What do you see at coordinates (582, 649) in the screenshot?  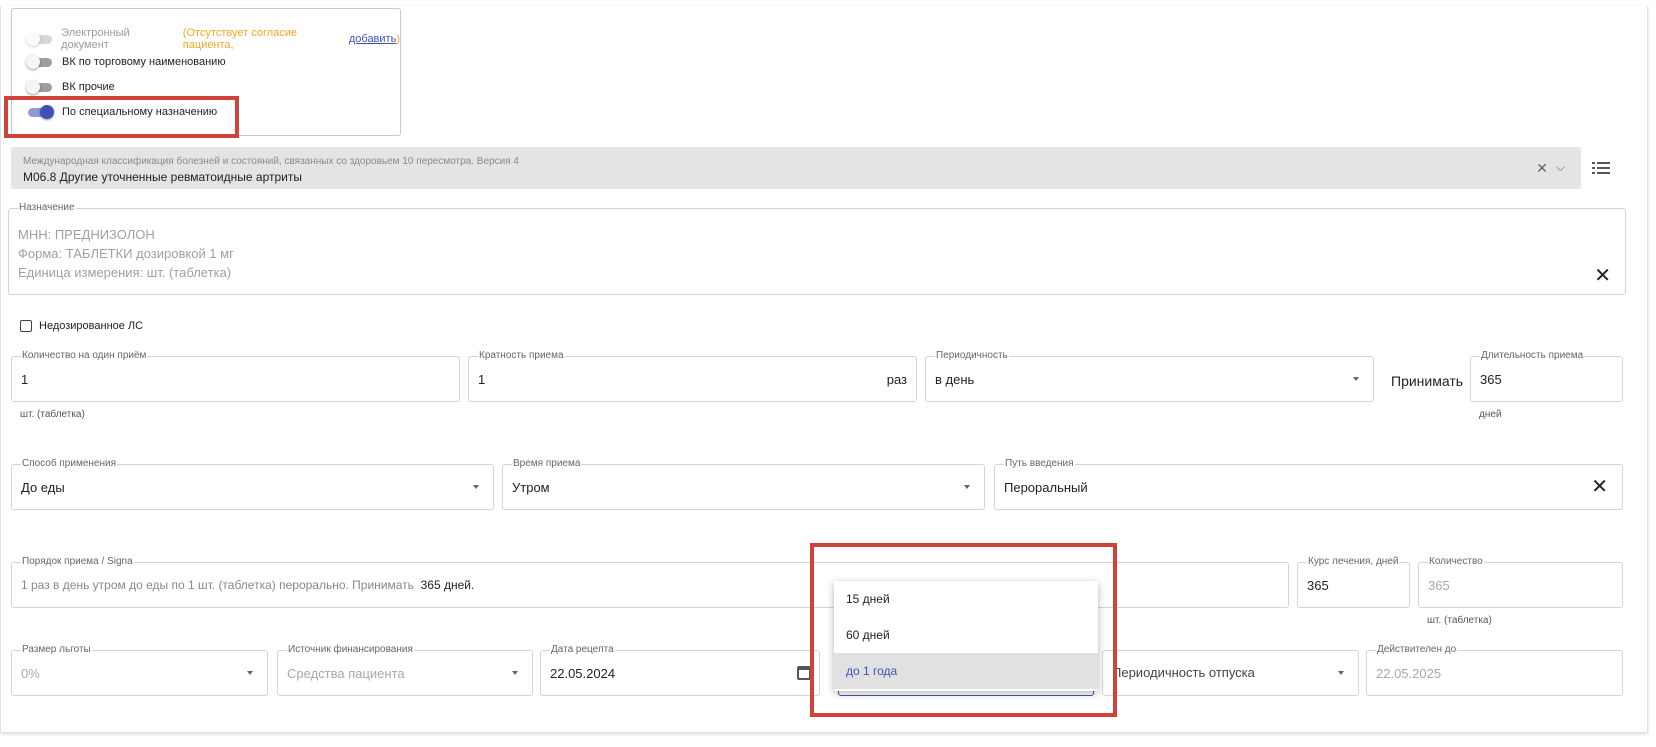 I see `field-label: Дата рецепта` at bounding box center [582, 649].